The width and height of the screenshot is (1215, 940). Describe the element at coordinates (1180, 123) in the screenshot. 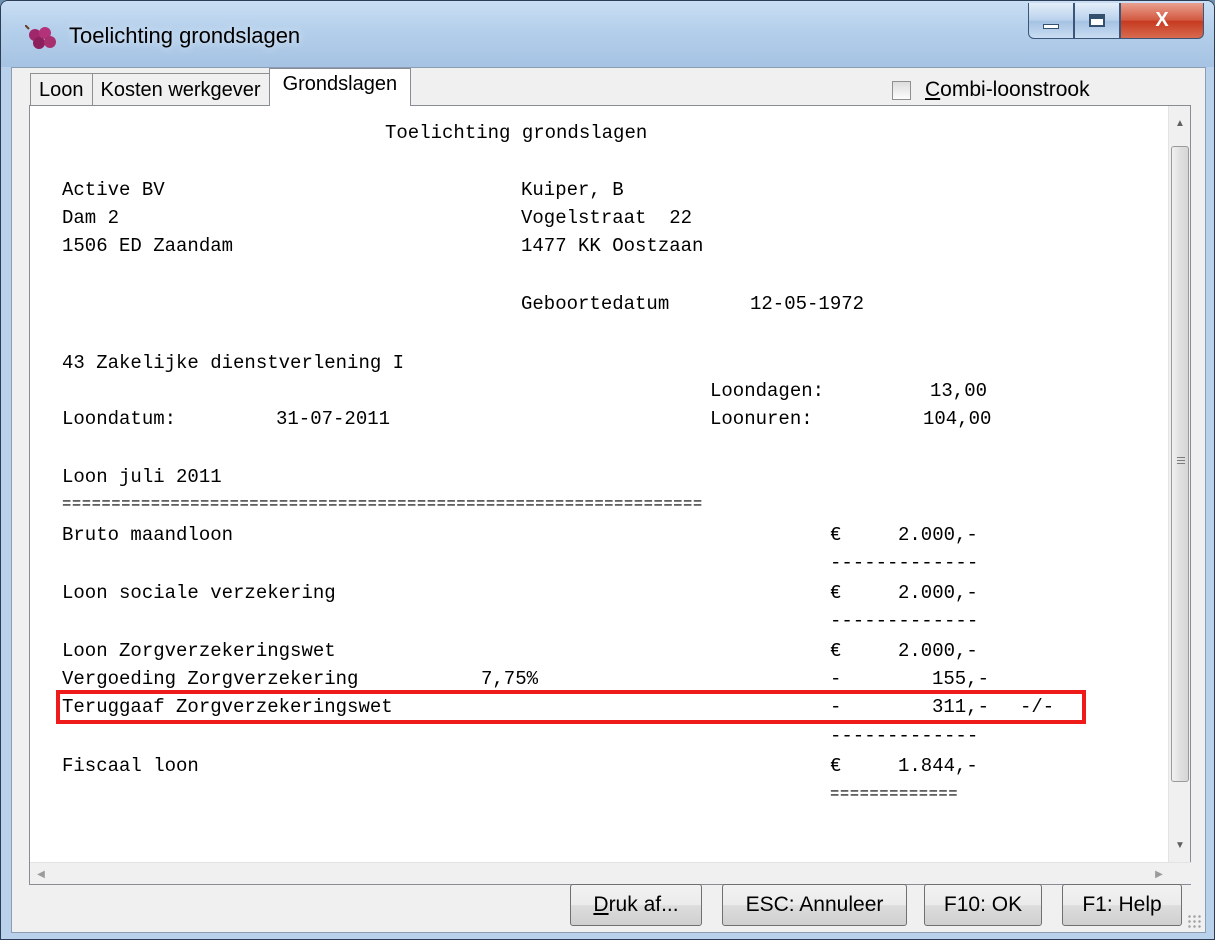

I see `scroll-up-icon: ▲` at that location.